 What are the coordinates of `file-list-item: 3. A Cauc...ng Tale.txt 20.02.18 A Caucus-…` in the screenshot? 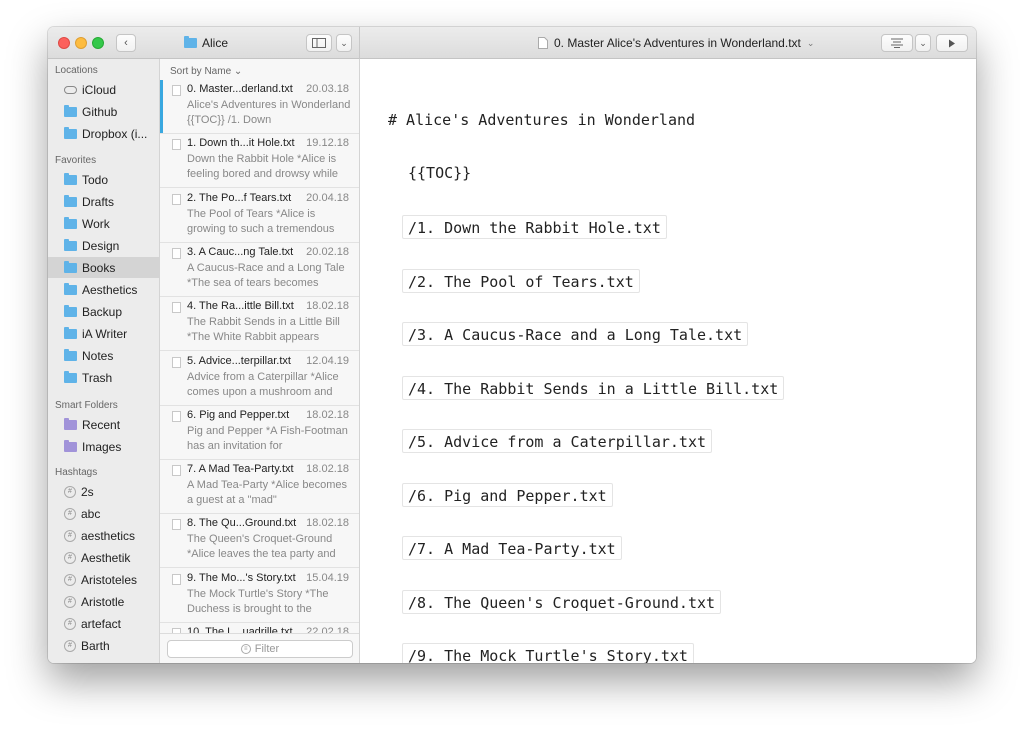 It's located at (259, 270).